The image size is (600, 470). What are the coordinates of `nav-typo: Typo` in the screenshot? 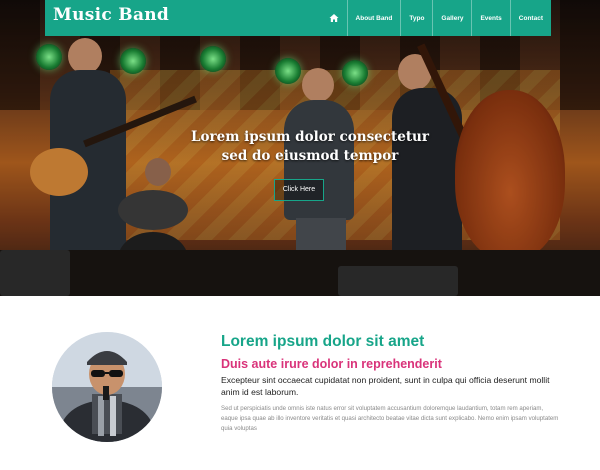 It's located at (416, 18).